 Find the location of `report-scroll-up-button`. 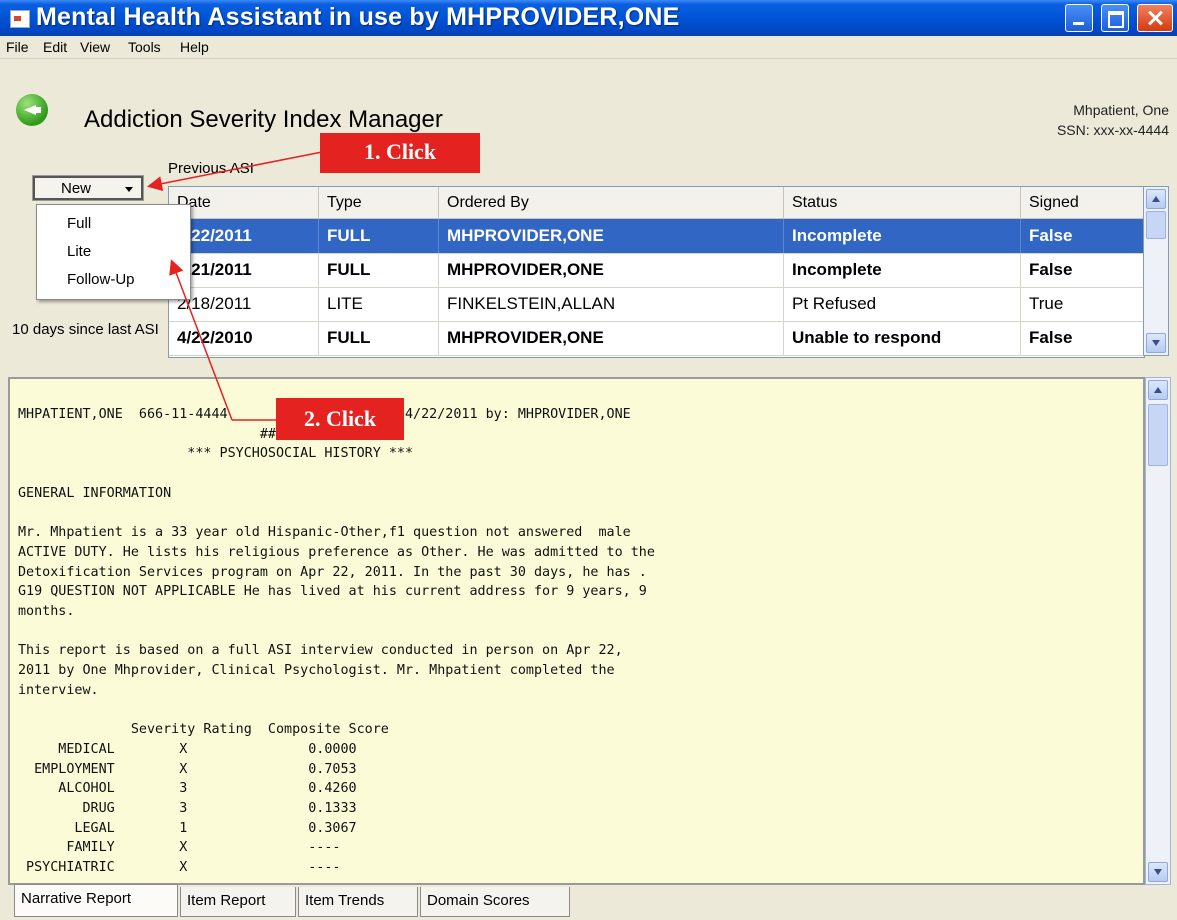

report-scroll-up-button is located at coordinates (1158, 390).